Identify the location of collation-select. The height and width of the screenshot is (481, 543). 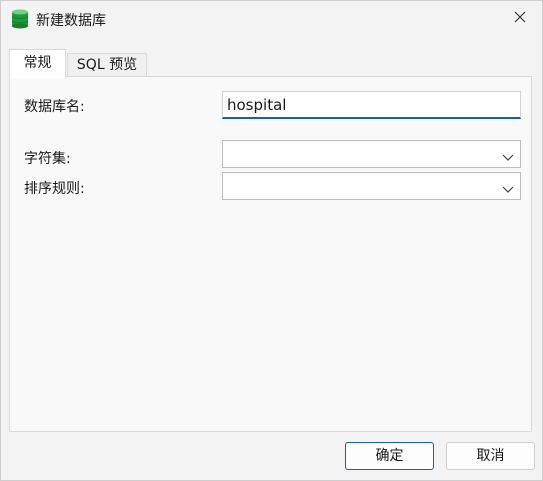
(371, 186).